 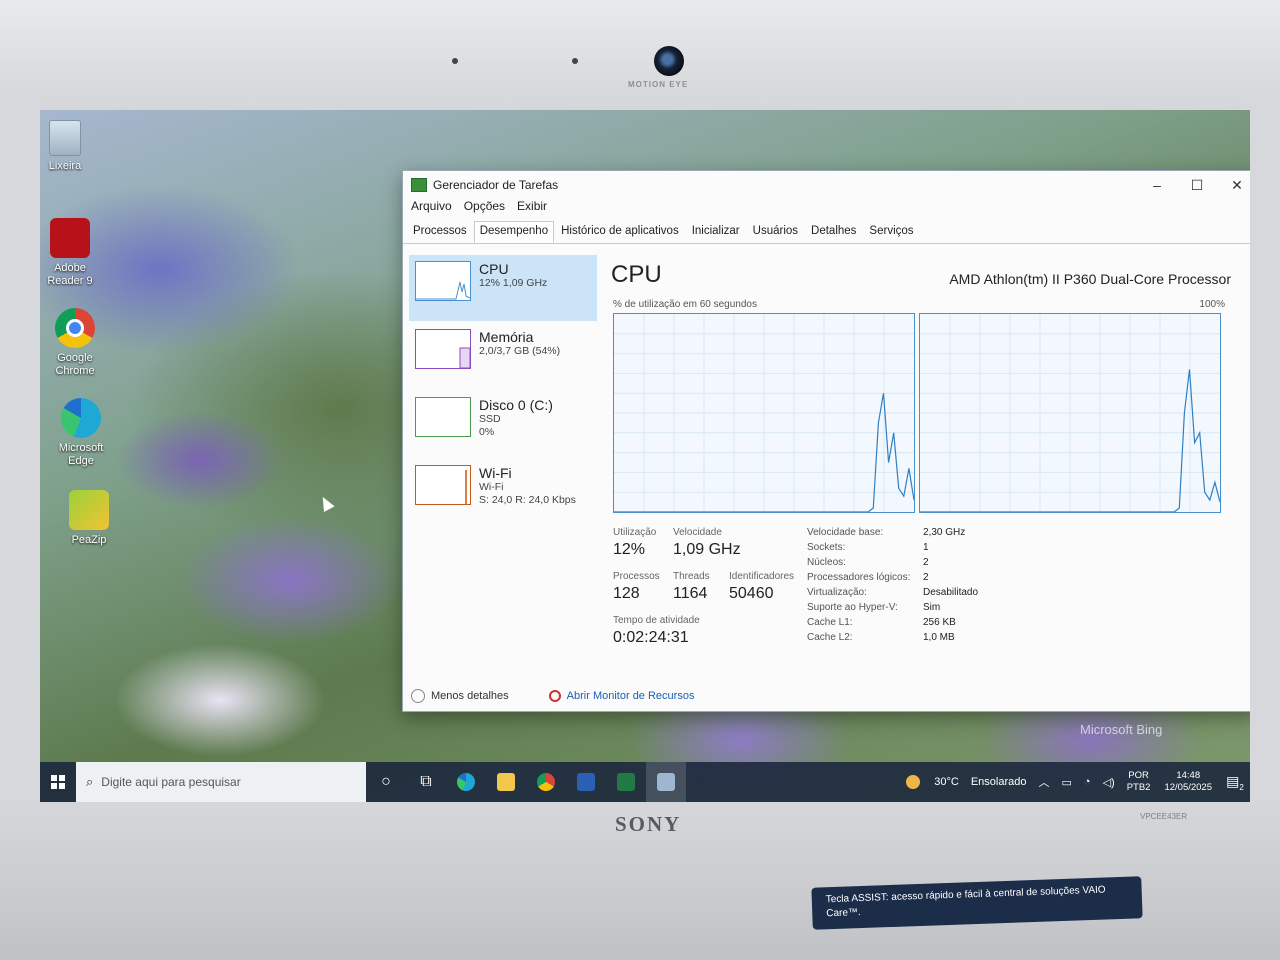 I want to click on detail-value: Desabilitado, so click(x=951, y=592).